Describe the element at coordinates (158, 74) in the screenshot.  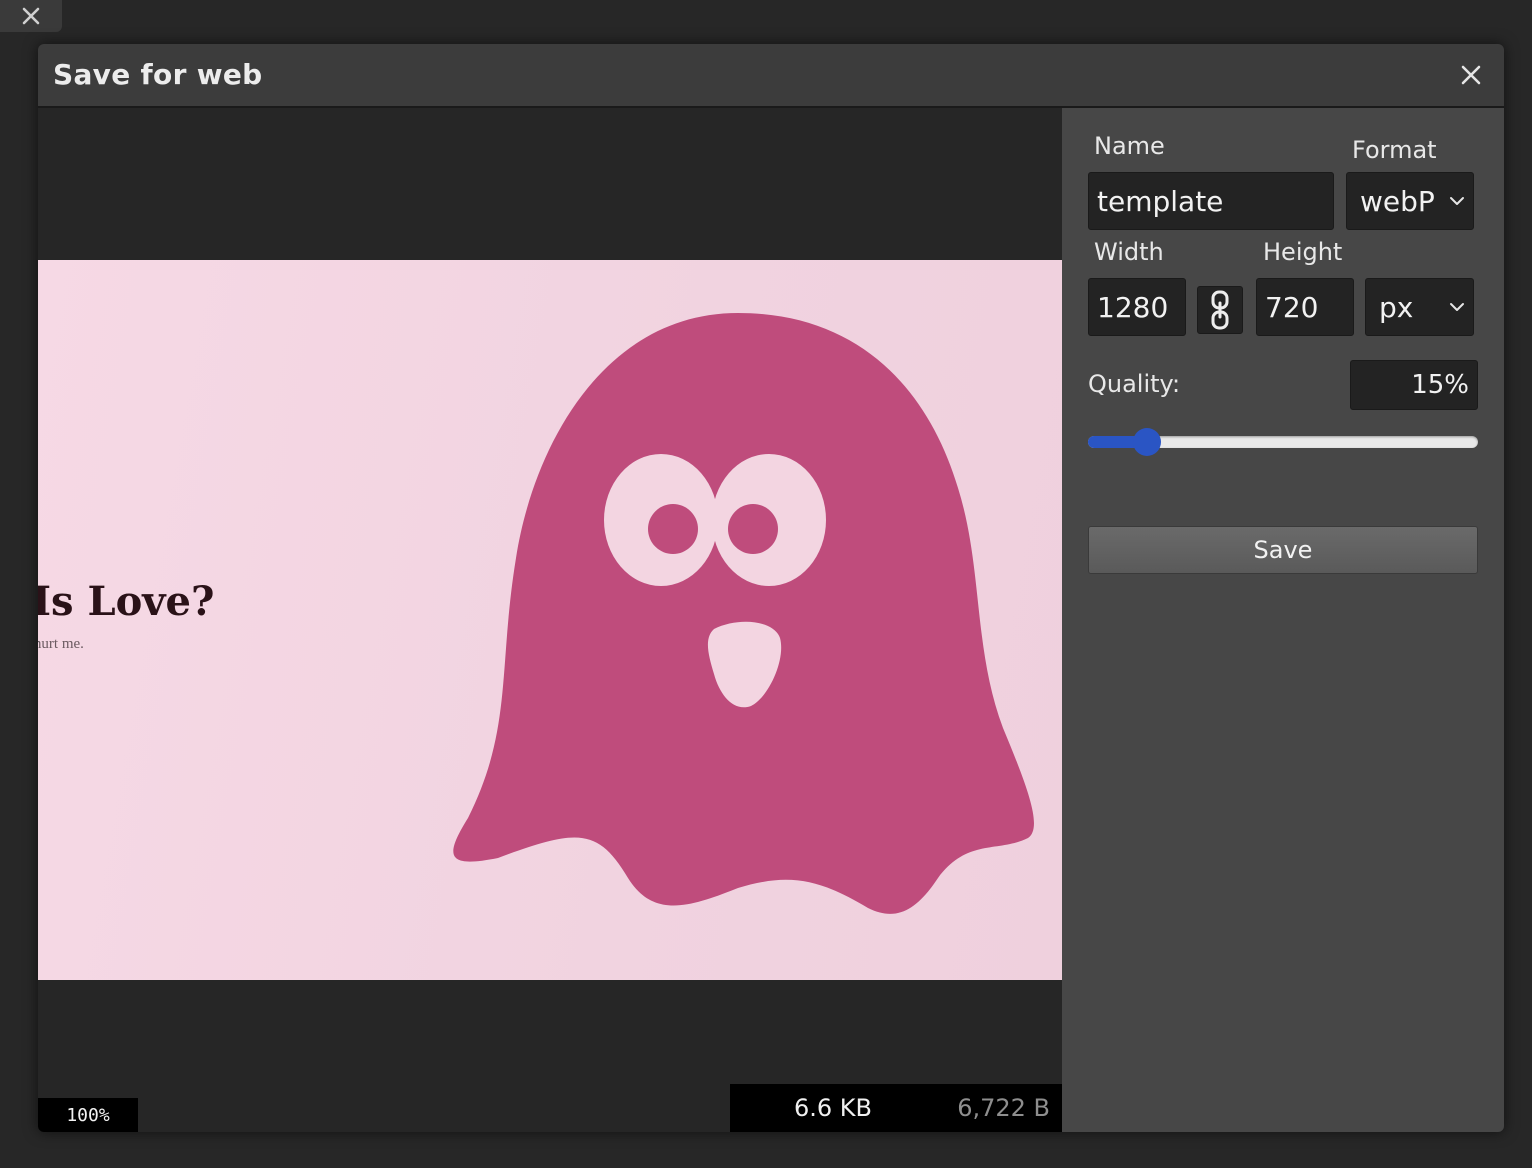
I see `dialog-title: Save for web` at that location.